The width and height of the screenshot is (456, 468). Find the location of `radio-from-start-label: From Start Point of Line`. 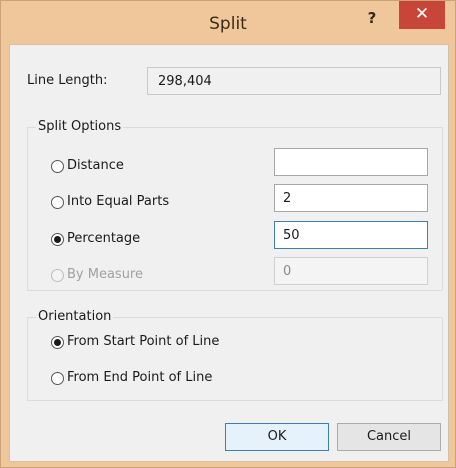

radio-from-start-label: From Start Point of Line is located at coordinates (143, 341).